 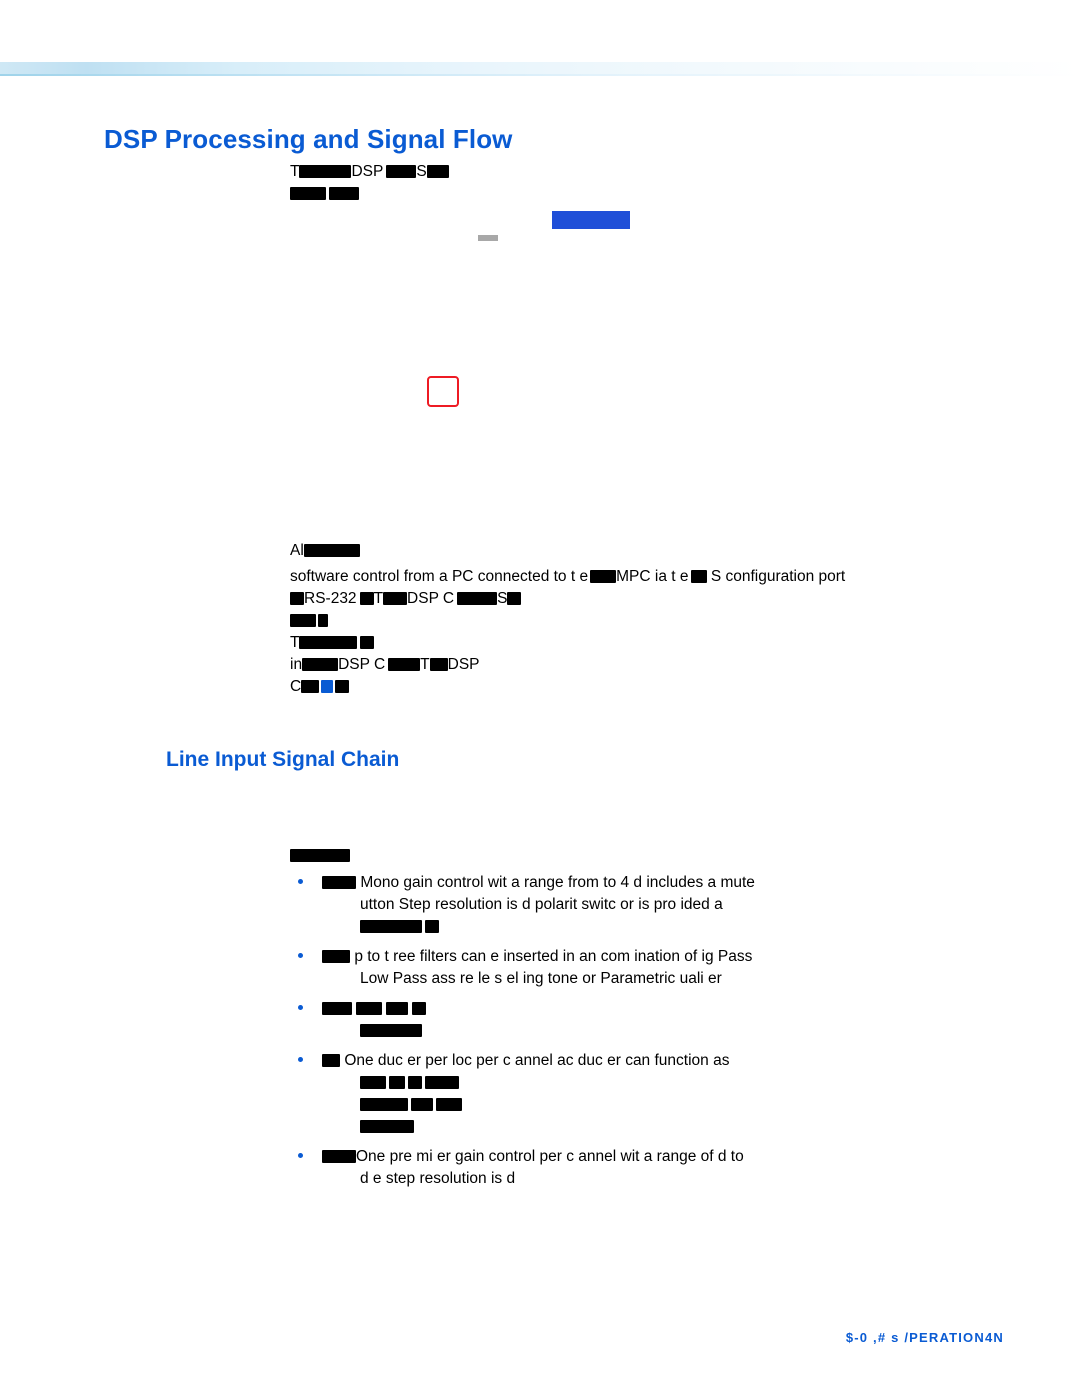 I want to click on intro-paragraph-1: T DSP S, so click(x=640, y=183).